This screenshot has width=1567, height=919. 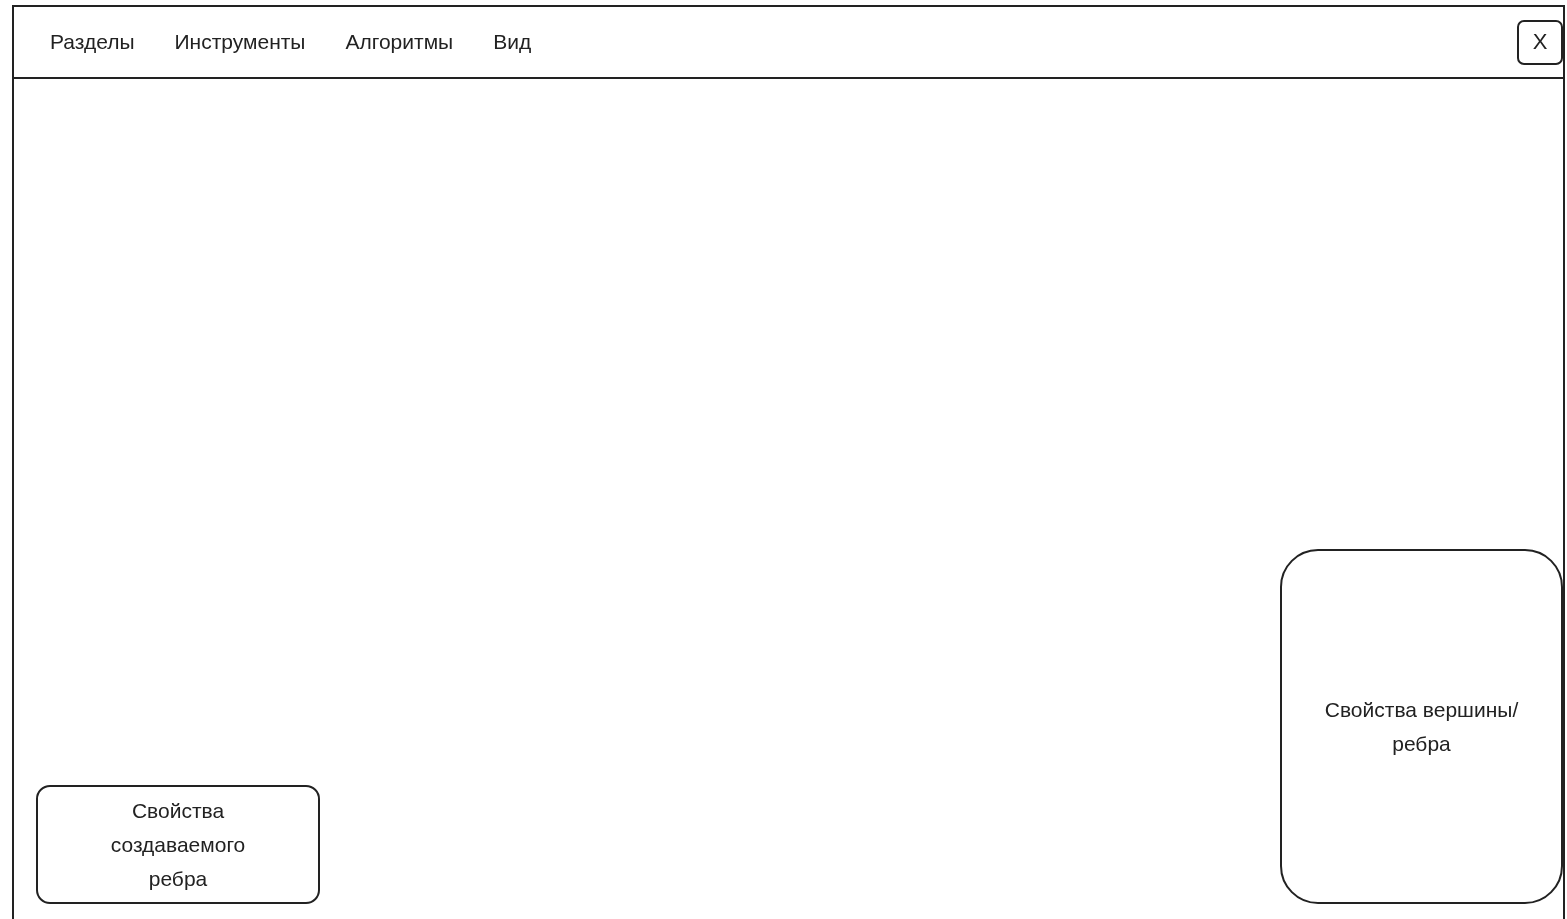 What do you see at coordinates (92, 42) in the screenshot?
I see `menu-item: Разделы` at bounding box center [92, 42].